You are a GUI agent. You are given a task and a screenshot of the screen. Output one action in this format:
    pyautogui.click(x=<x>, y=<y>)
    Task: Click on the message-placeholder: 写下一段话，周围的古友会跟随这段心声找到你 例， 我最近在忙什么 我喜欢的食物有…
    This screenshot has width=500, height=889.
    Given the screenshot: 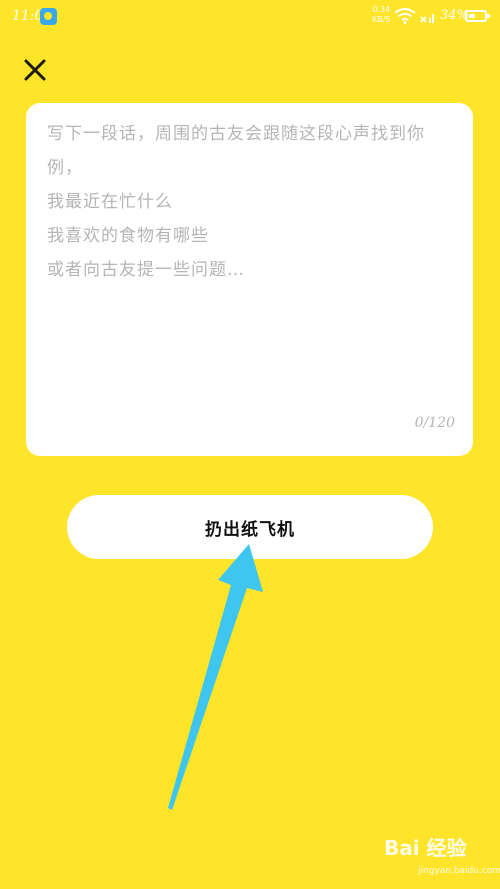 What is the action you would take?
    pyautogui.click(x=236, y=202)
    